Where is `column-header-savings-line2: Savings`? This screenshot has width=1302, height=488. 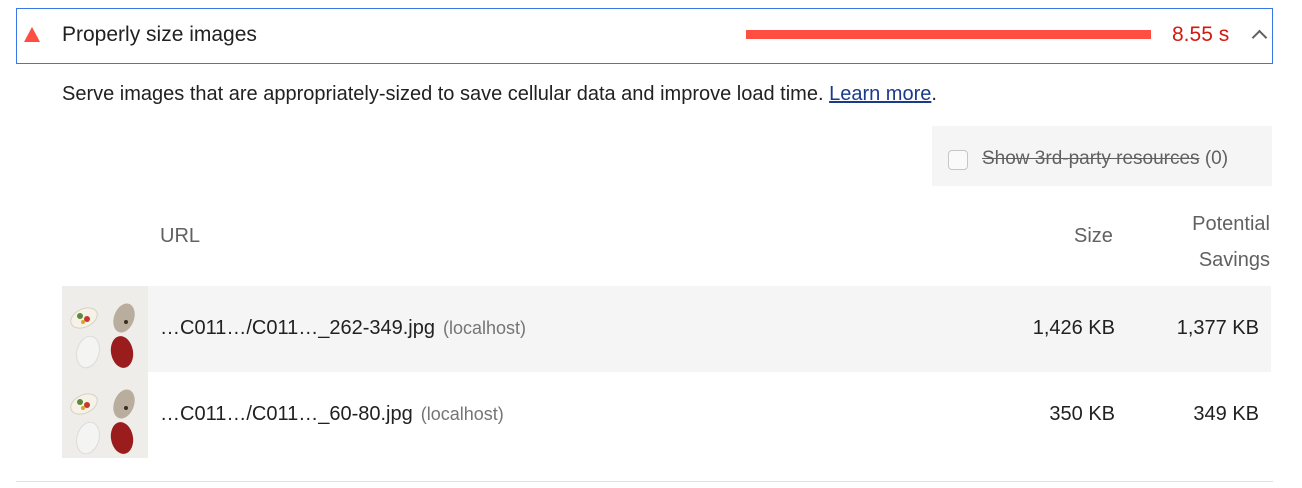
column-header-savings-line2: Savings is located at coordinates (1234, 260).